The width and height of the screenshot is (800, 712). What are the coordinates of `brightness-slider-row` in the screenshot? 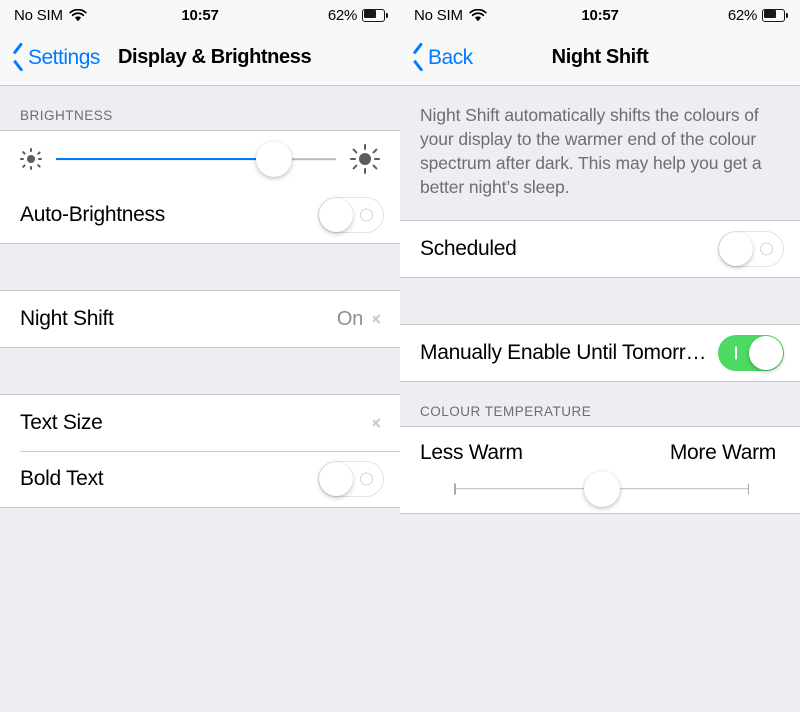 It's located at (200, 159).